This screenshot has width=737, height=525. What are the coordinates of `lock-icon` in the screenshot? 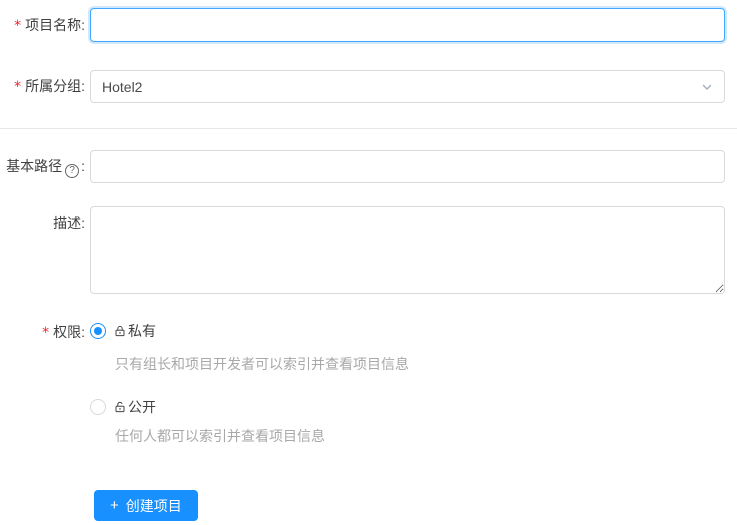 It's located at (120, 331).